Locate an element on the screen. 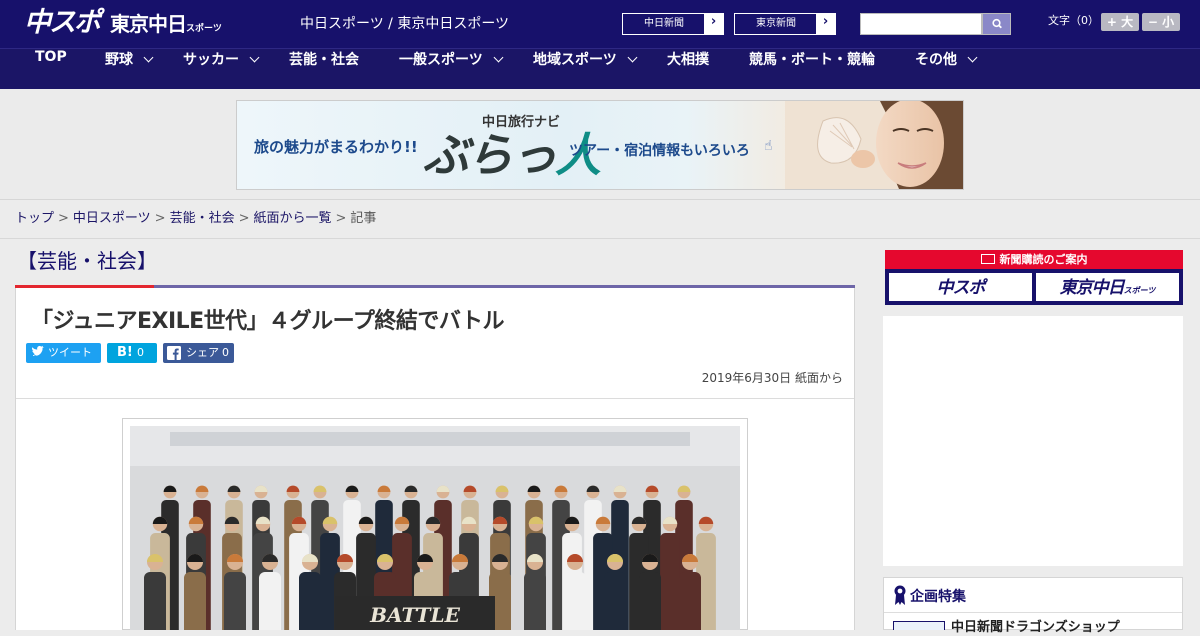 The image size is (1200, 636). text-size-down-button: − 小 is located at coordinates (1161, 22).